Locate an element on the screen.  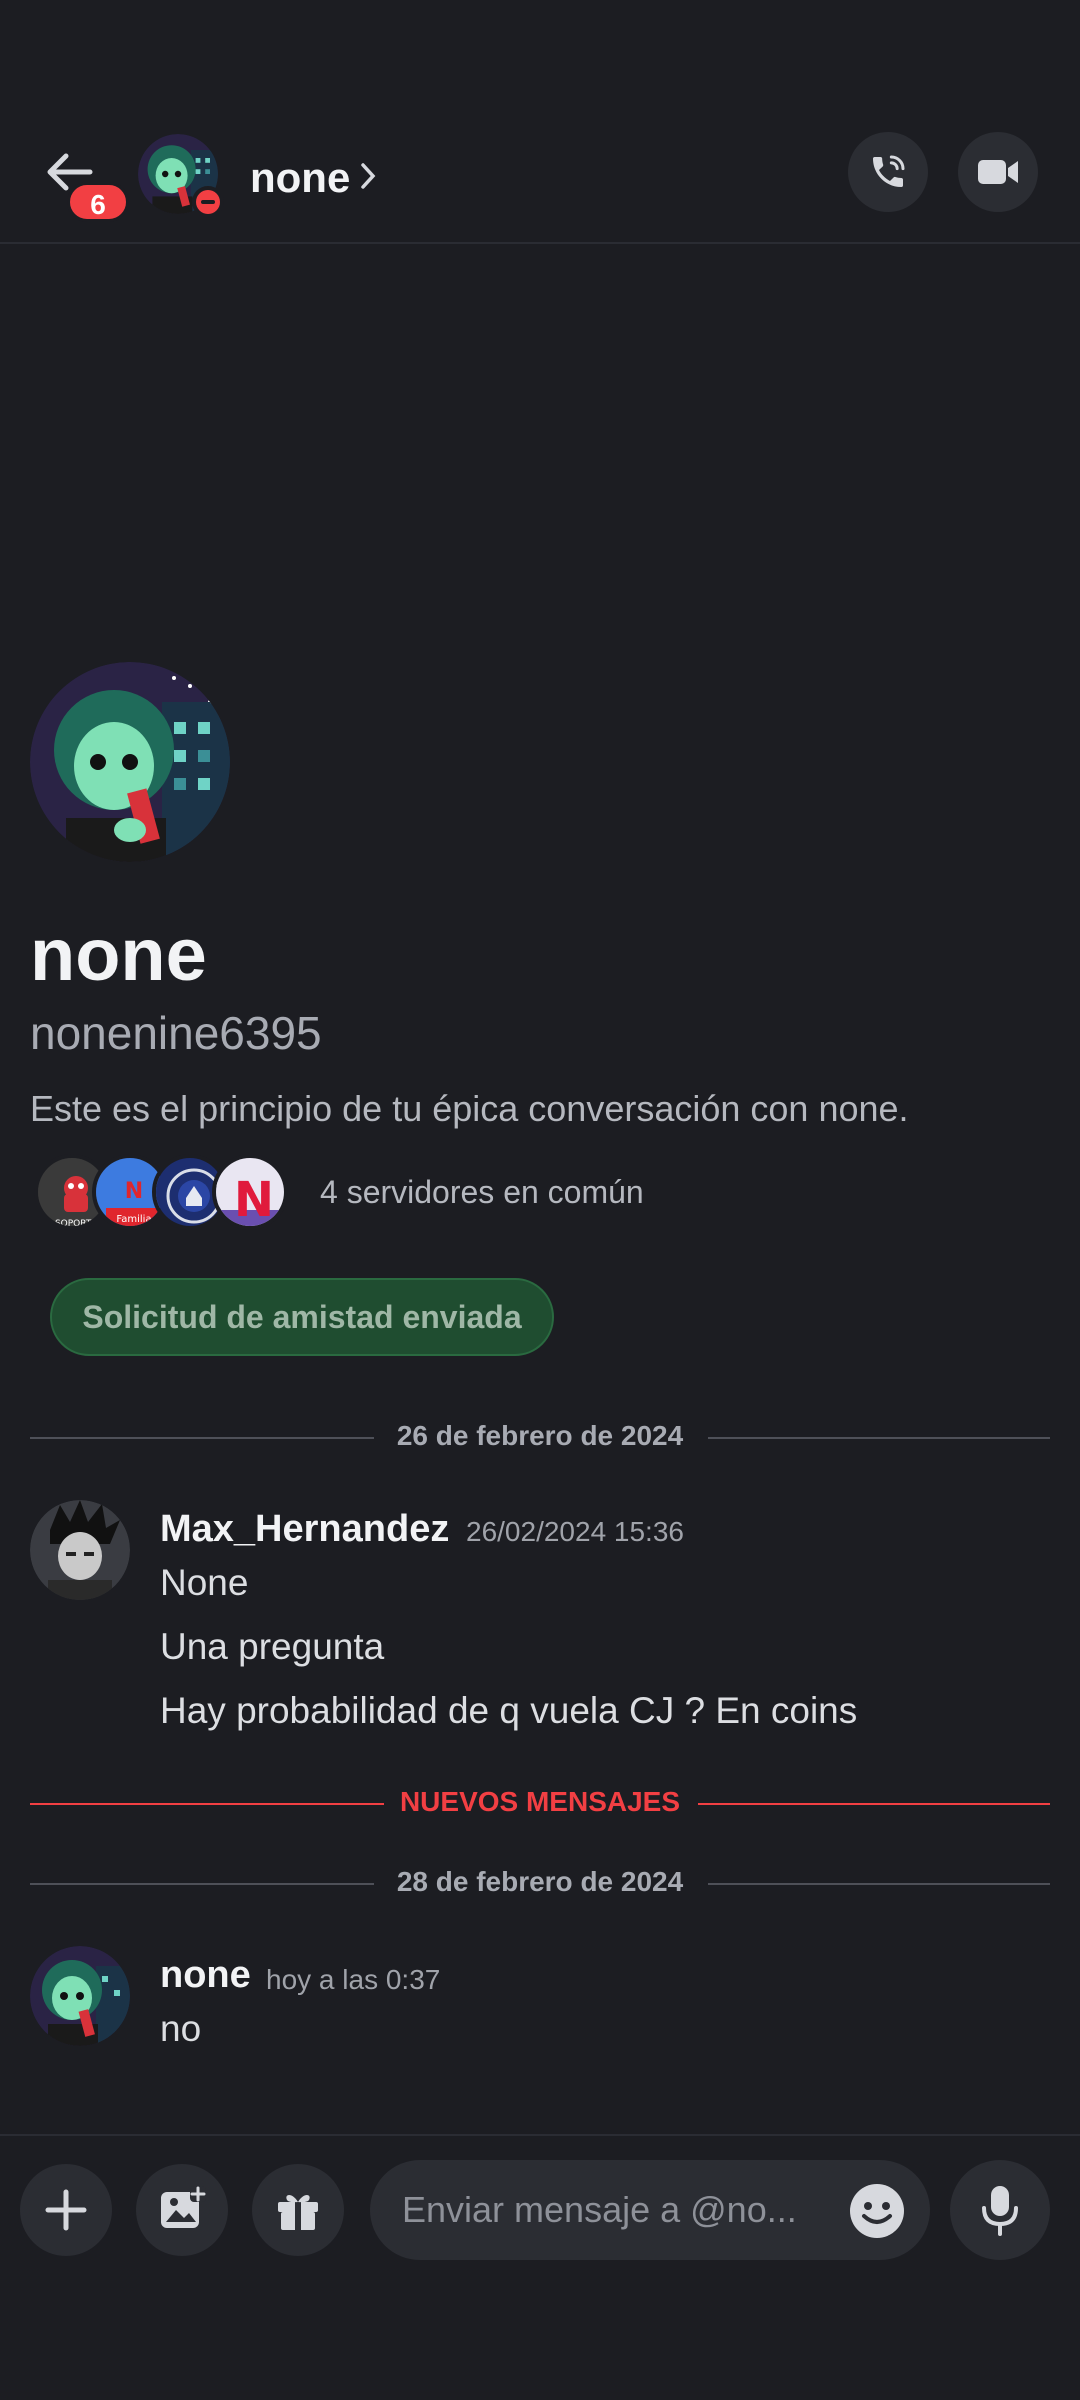
gift-button is located at coordinates (298, 2210).